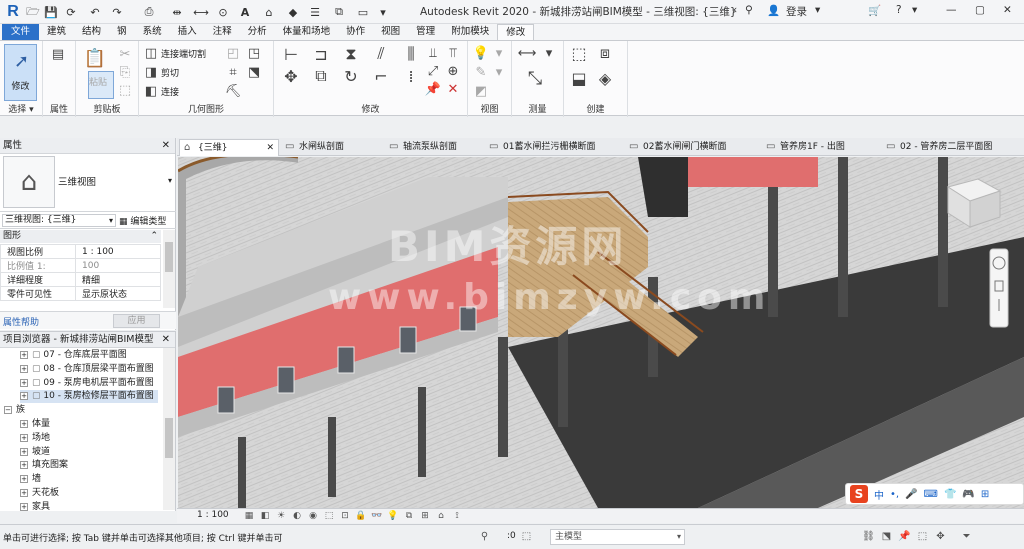 This screenshot has height=549, width=1024. What do you see at coordinates (91, 32) in the screenshot?
I see `ribbon-tab-2: 结构` at bounding box center [91, 32].